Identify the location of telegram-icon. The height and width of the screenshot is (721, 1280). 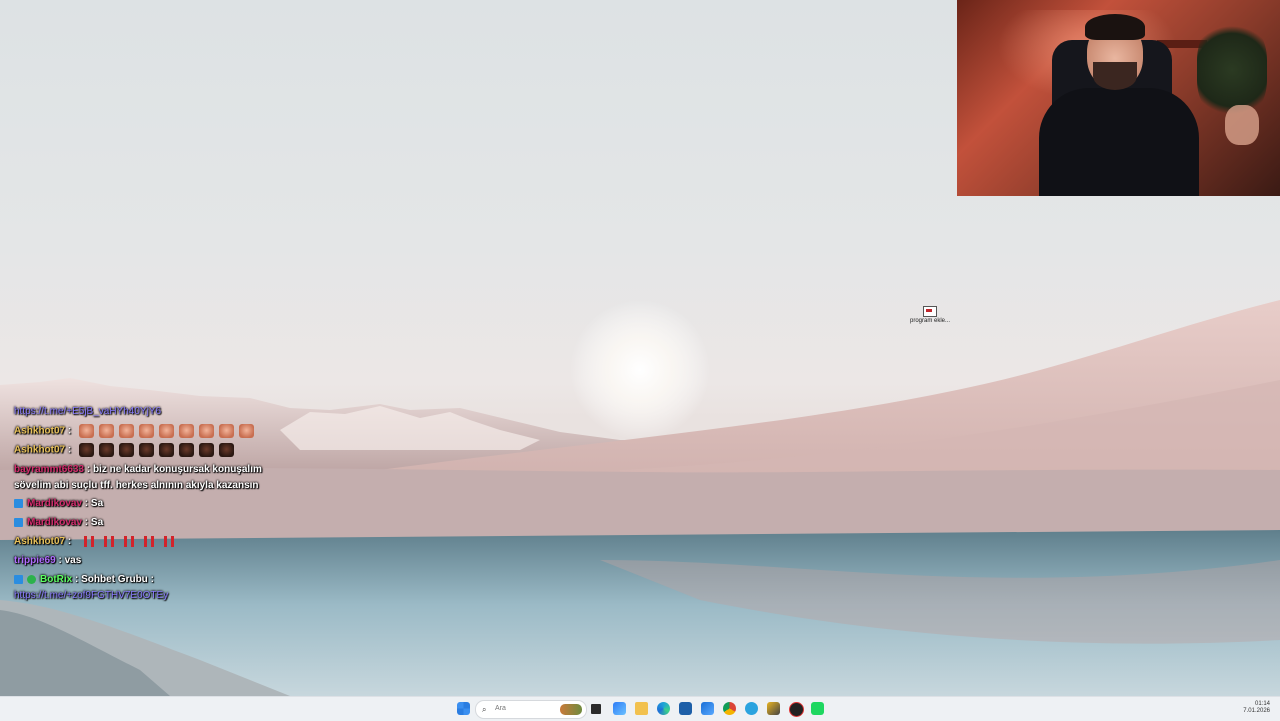
(751, 708).